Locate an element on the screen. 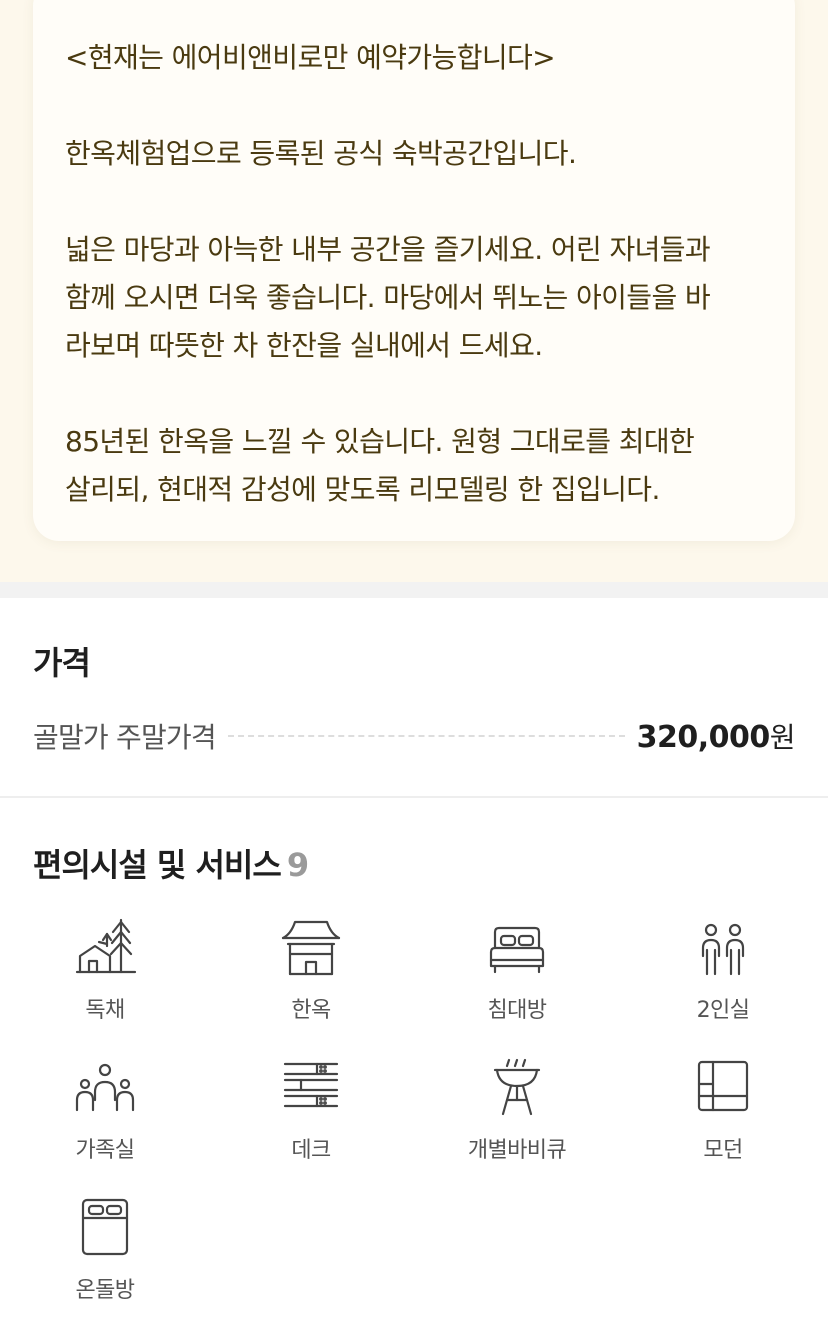 The image size is (828, 1318). two-people-icon is located at coordinates (723, 948).